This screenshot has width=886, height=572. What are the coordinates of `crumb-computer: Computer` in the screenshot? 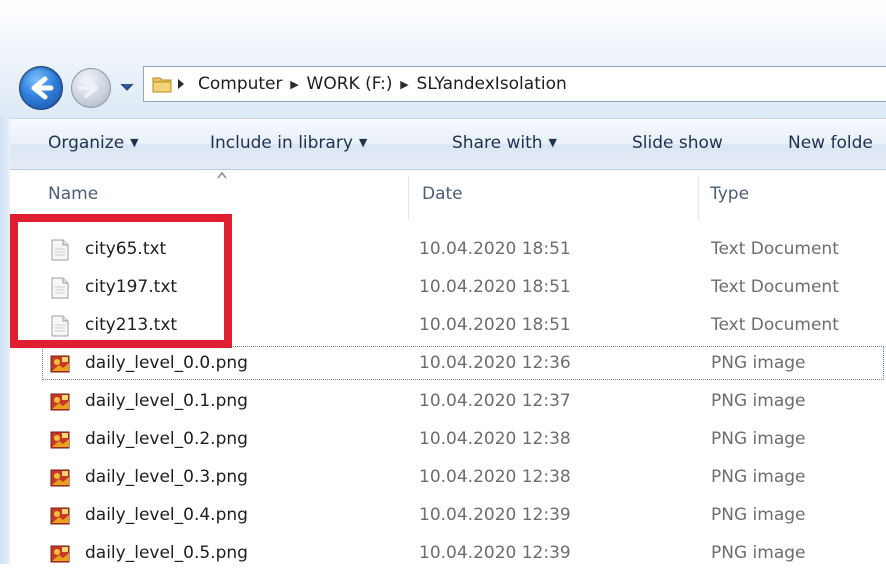 It's located at (240, 84).